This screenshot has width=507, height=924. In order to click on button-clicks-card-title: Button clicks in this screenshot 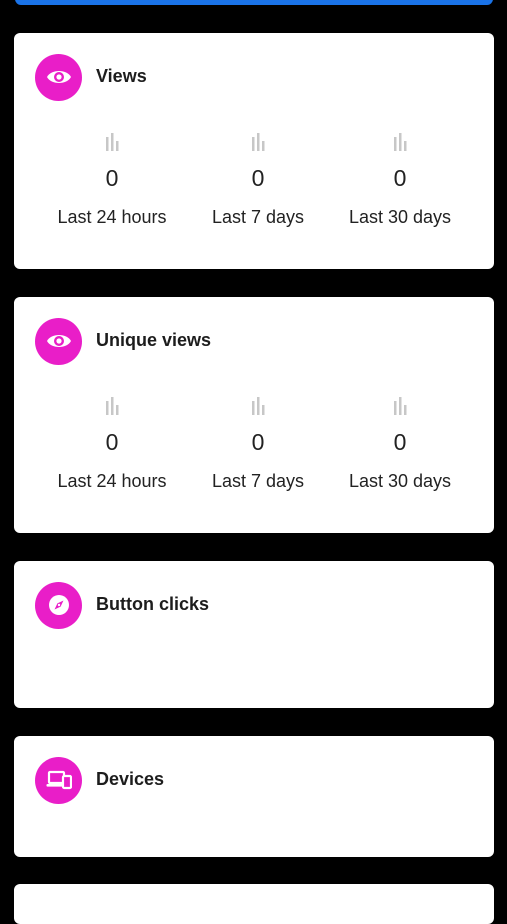, I will do `click(153, 603)`.